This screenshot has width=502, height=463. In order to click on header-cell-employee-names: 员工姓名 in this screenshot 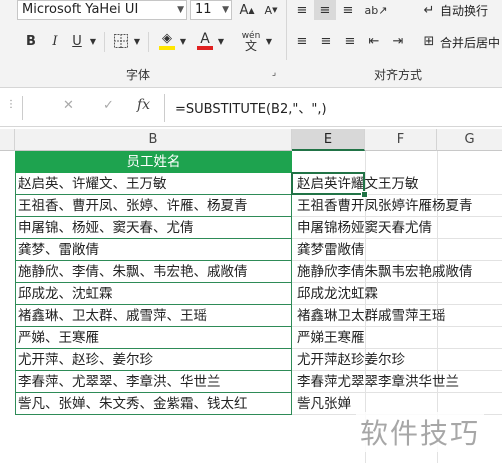, I will do `click(153, 162)`.